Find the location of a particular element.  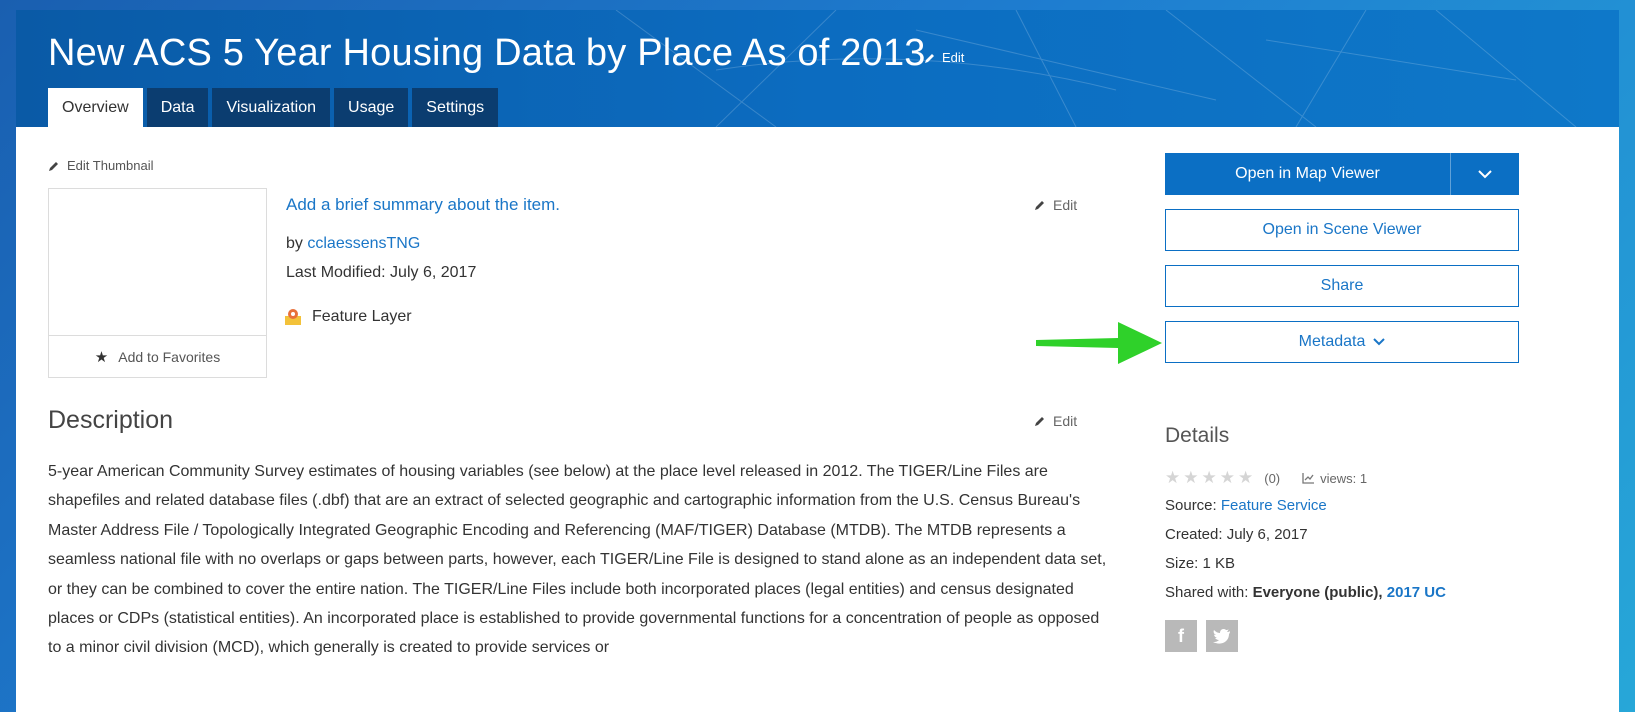

summary-edit-button: Edit is located at coordinates (1055, 205).